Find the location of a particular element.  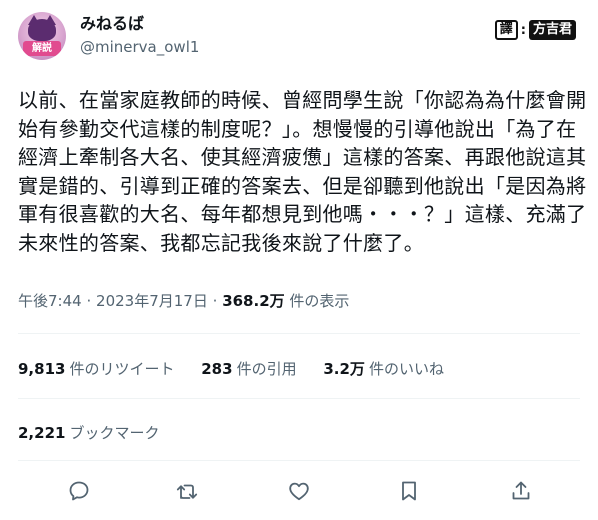

tweet-text-line: 未來性的答案、我都忘記我後來說了什麼了。 is located at coordinates (221, 242).